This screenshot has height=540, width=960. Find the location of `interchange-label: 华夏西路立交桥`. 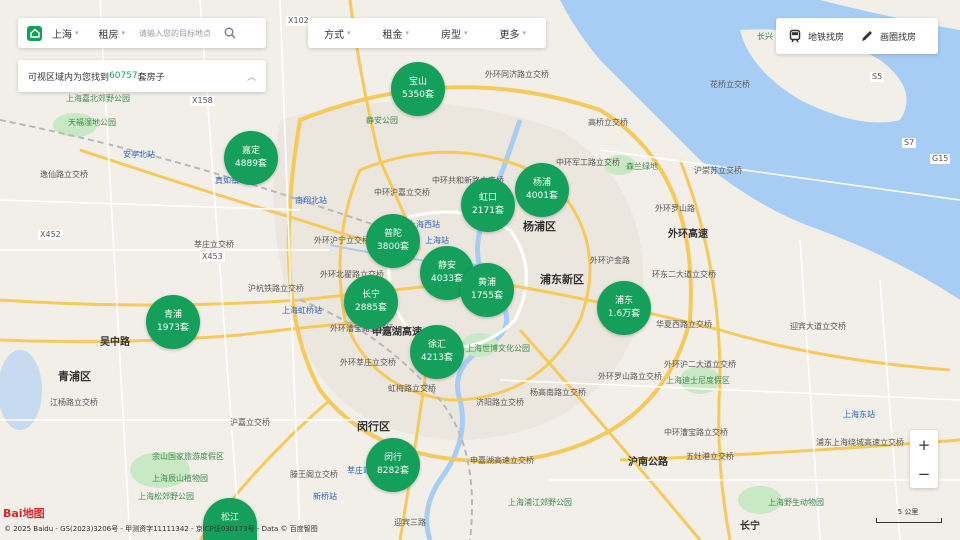

interchange-label: 华夏西路立交桥 is located at coordinates (684, 324).